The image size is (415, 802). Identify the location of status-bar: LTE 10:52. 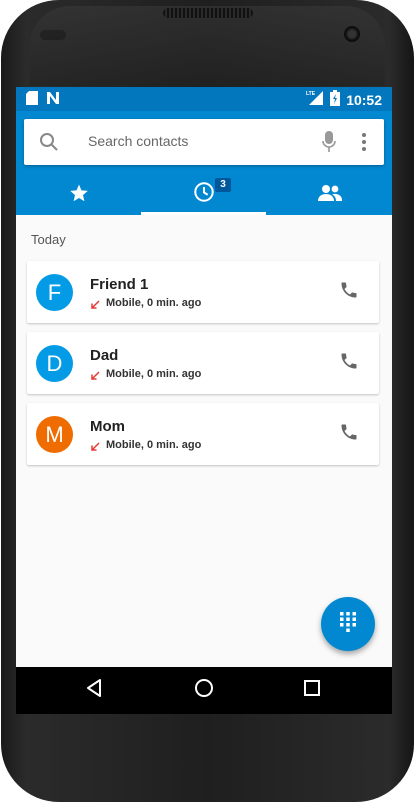
(204, 99).